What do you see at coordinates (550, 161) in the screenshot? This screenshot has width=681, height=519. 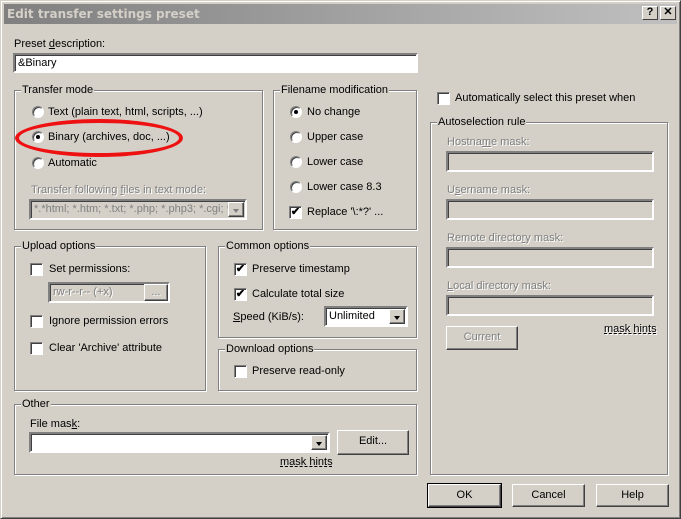 I see `hostname-mask-input` at bounding box center [550, 161].